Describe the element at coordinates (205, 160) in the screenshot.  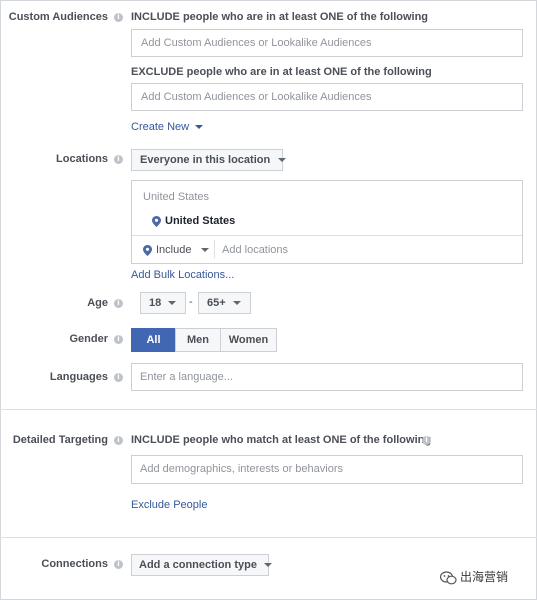
I see `location-type-value: Everyone in this location` at that location.